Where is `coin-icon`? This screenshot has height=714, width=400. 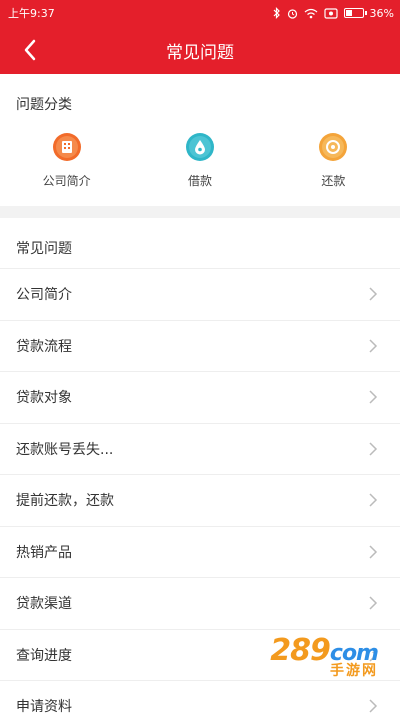 coin-icon is located at coordinates (333, 147).